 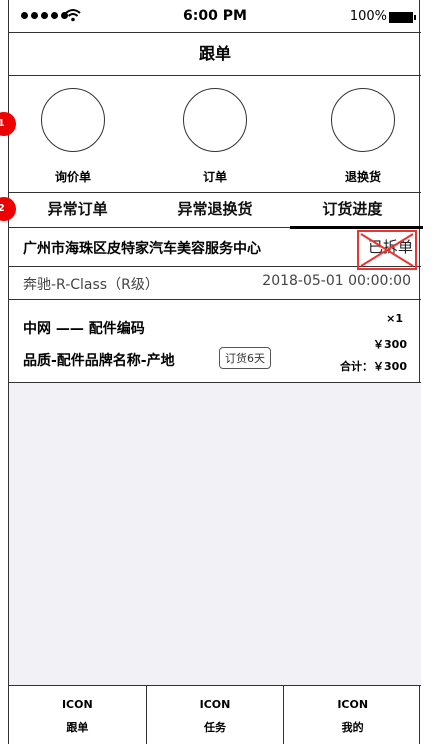 What do you see at coordinates (362, 177) in the screenshot?
I see `category-returns-label: 退换货` at bounding box center [362, 177].